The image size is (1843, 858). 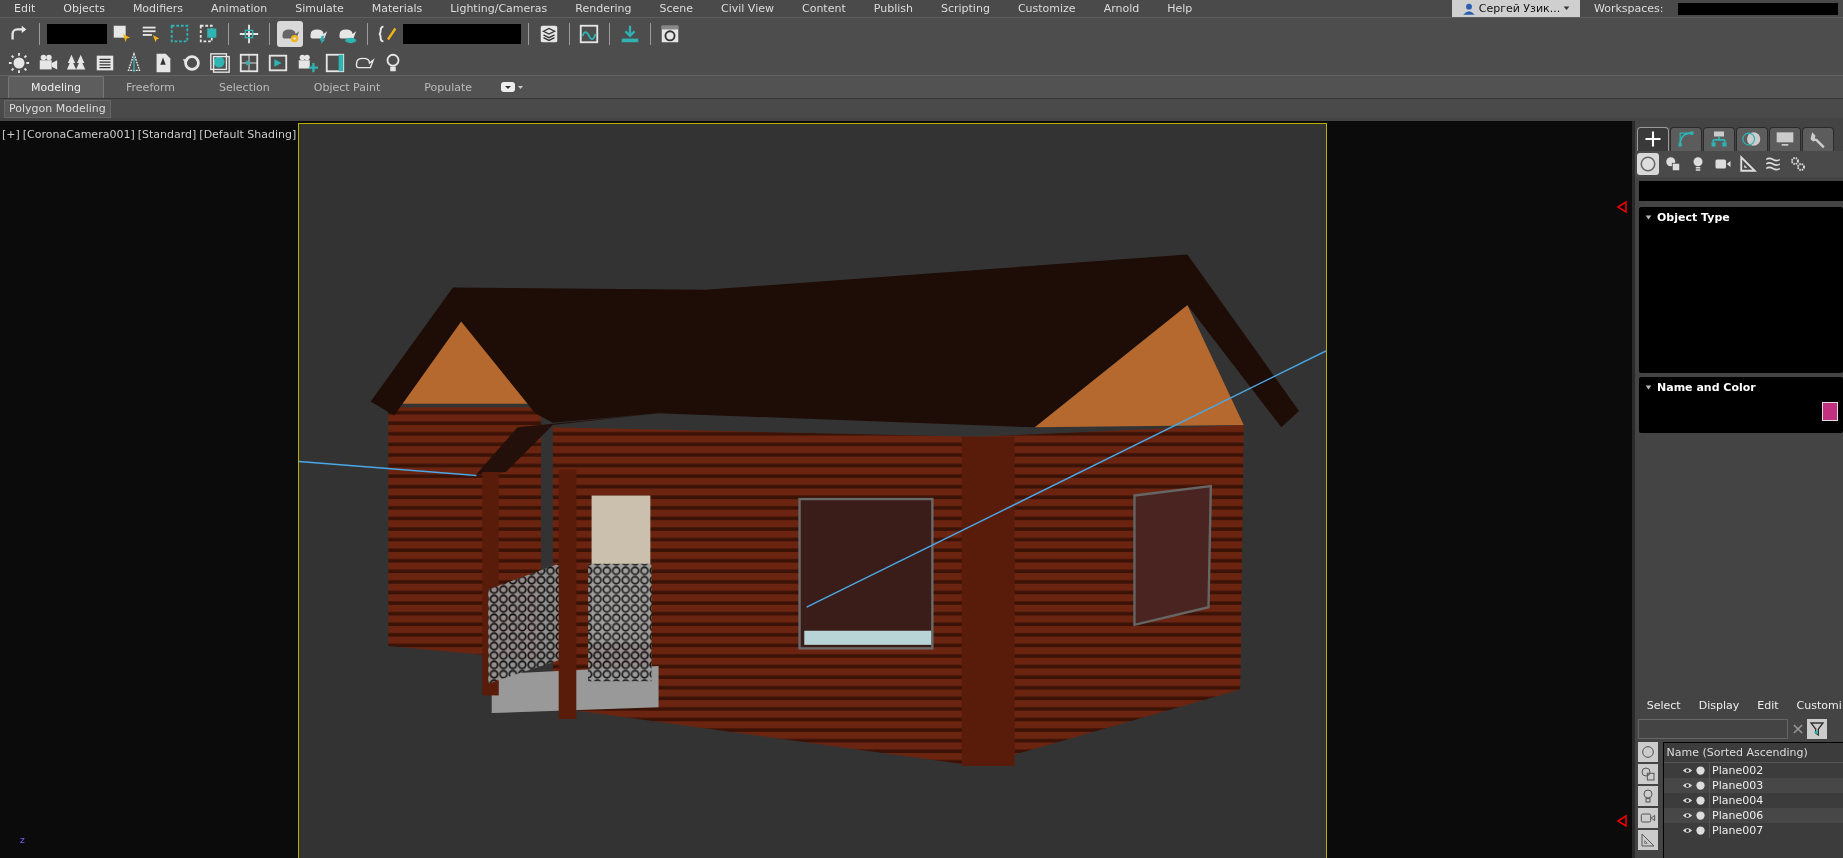 I want to click on selection-set-field, so click(x=76, y=34).